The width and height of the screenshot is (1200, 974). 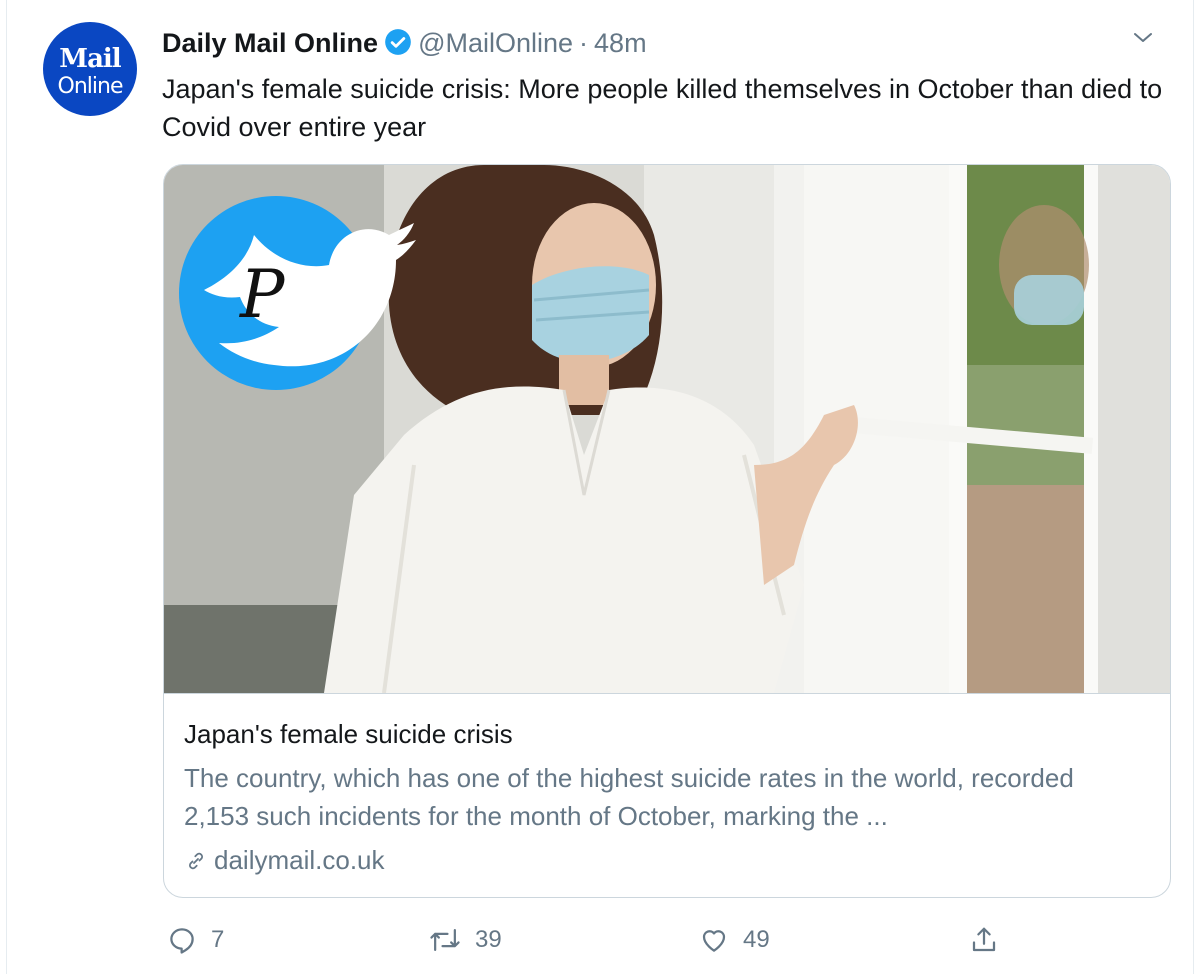 I want to click on card-link: dailymail.co.uk, so click(x=284, y=862).